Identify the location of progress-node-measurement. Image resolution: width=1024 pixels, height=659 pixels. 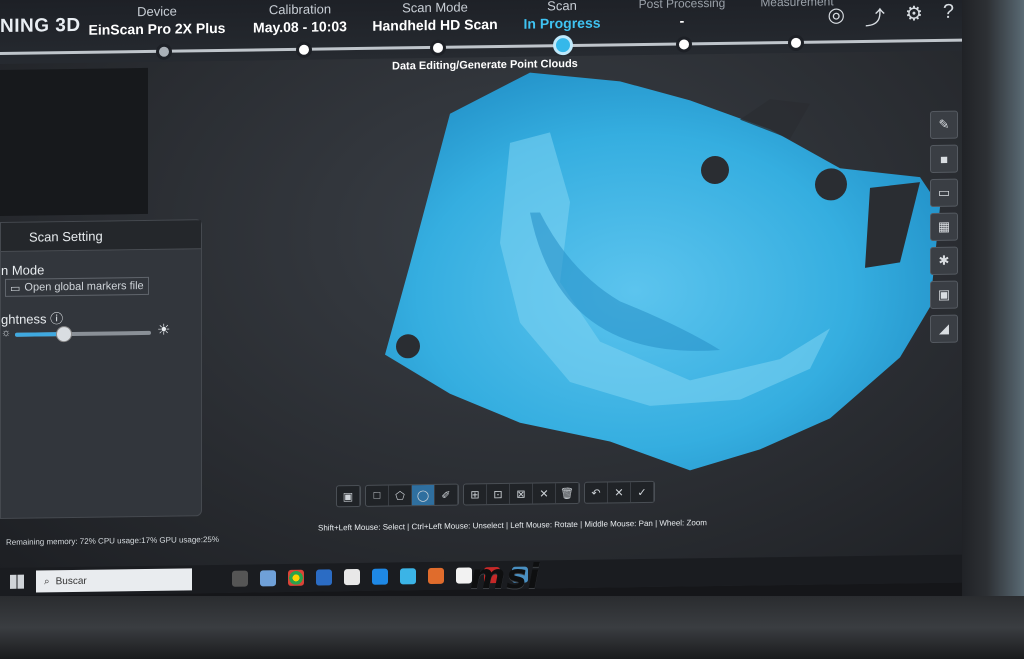
(796, 42).